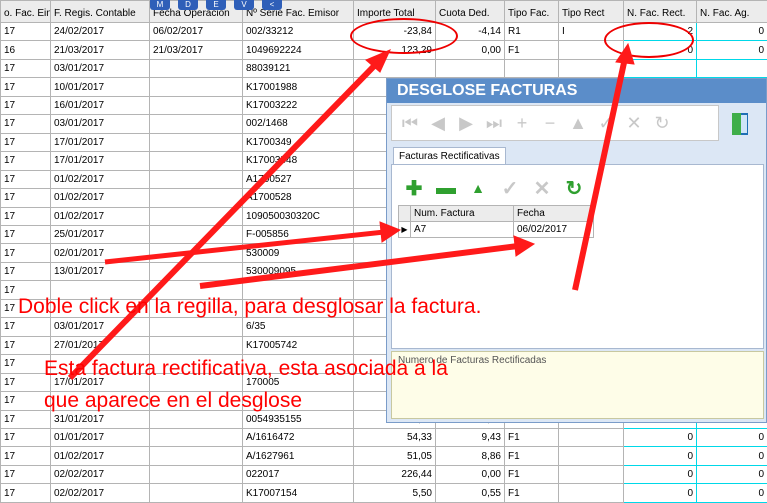  I want to click on table-cell: 10/01/2017, so click(100, 87).